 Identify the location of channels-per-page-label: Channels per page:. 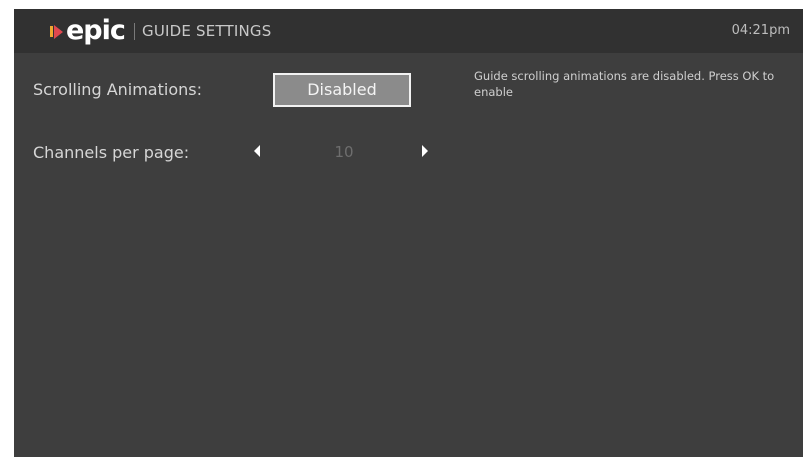
(111, 152).